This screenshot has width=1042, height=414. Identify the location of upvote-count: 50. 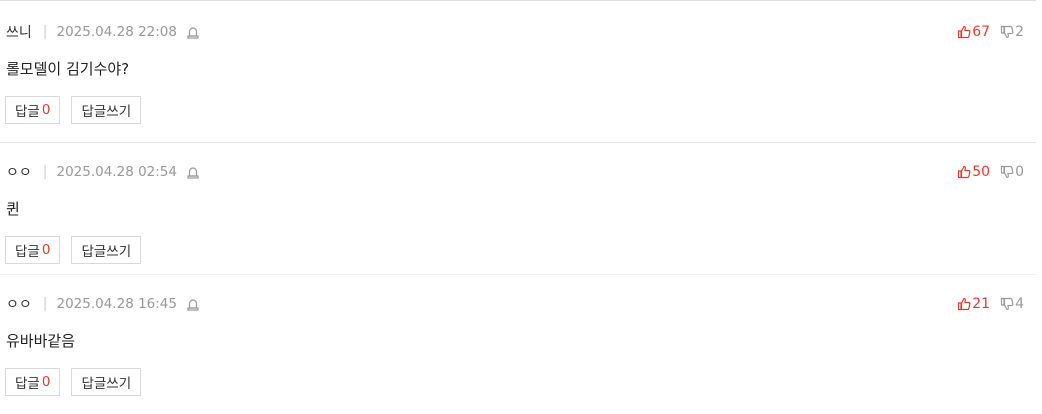
(981, 172).